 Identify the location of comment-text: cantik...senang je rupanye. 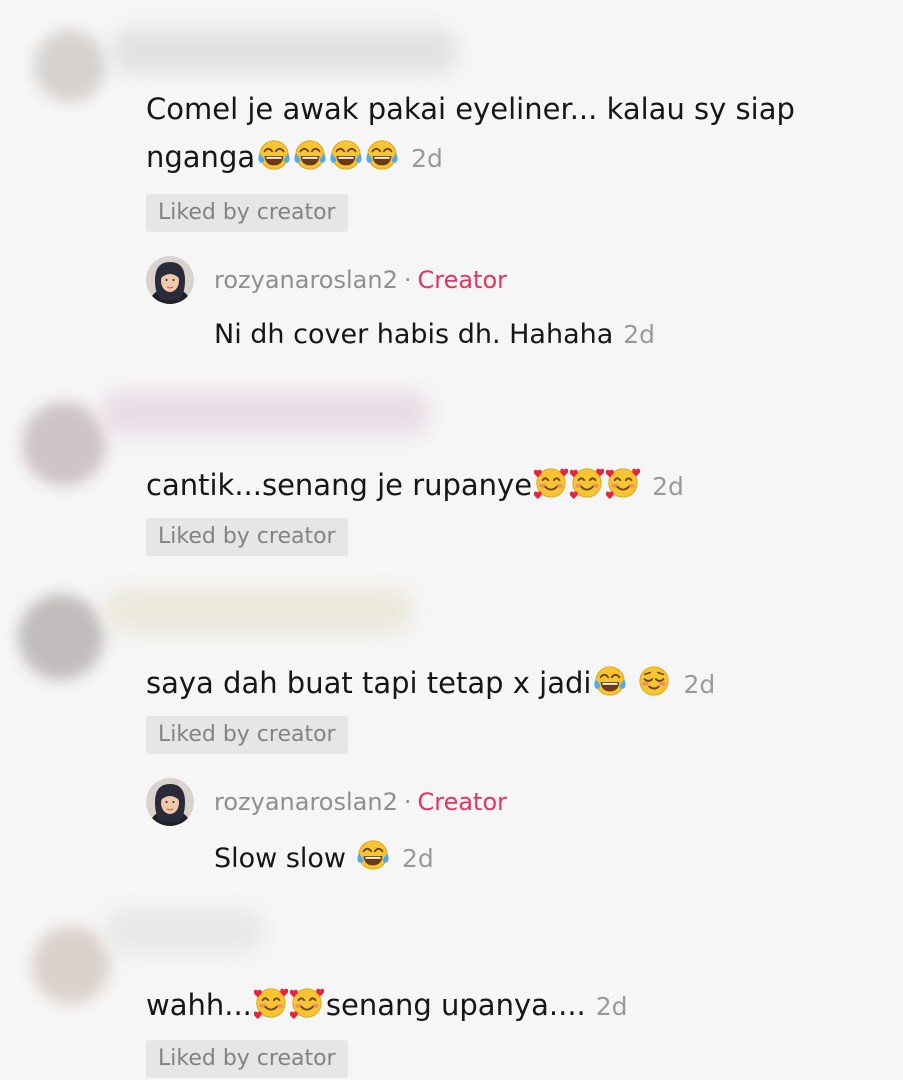
(339, 485).